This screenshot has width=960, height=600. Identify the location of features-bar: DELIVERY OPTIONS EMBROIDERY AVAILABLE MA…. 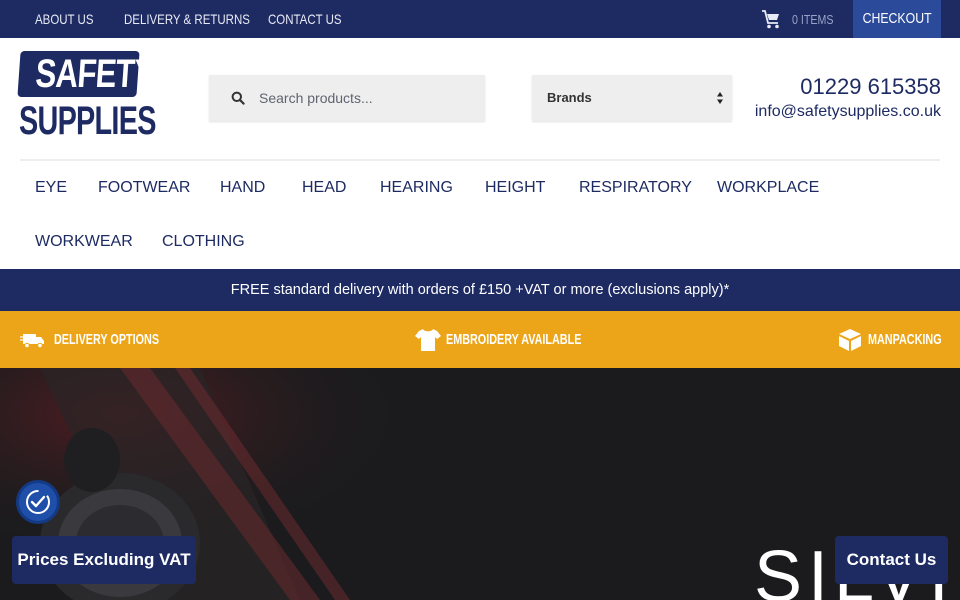
(480, 339).